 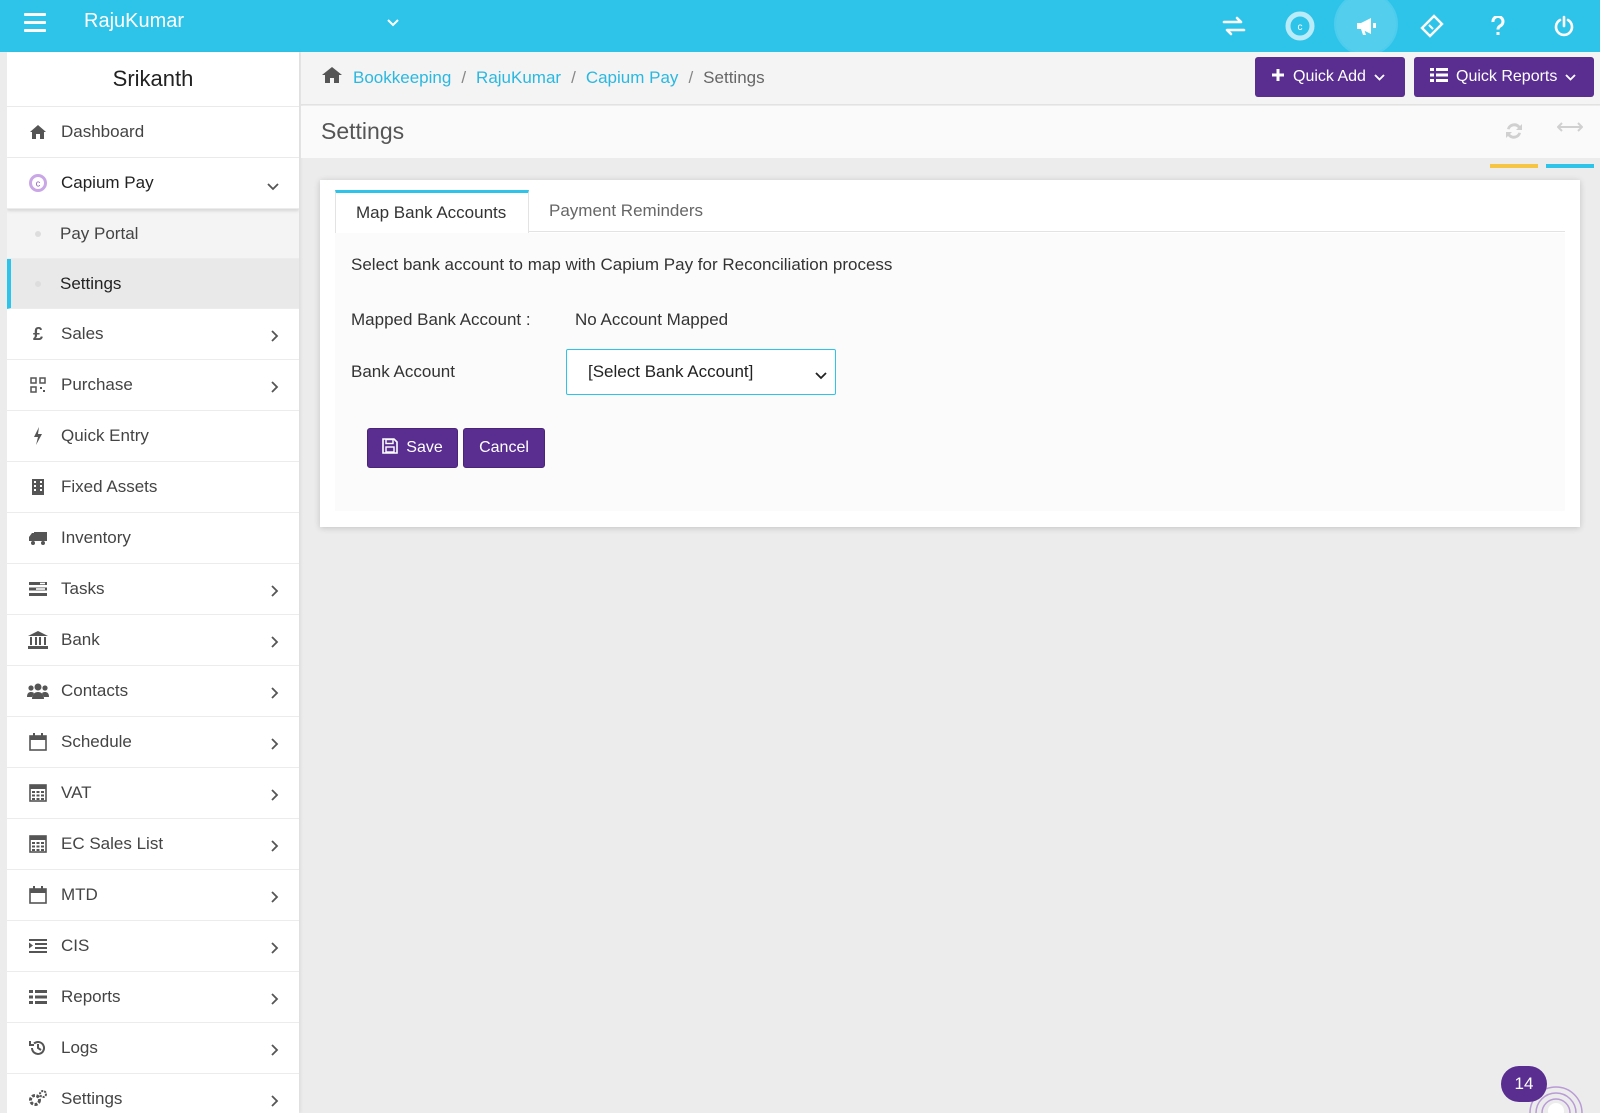 I want to click on save-button: Save, so click(x=412, y=448).